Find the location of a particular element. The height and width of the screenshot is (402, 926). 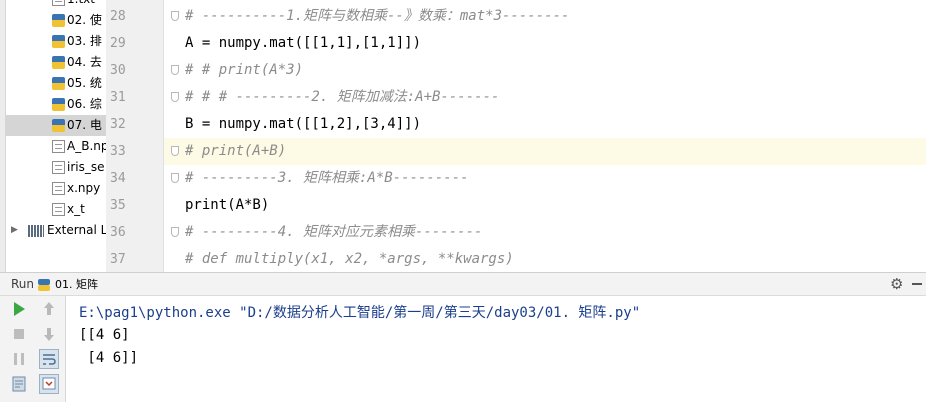

tree-item-04: 04. 去 is located at coordinates (56, 62).